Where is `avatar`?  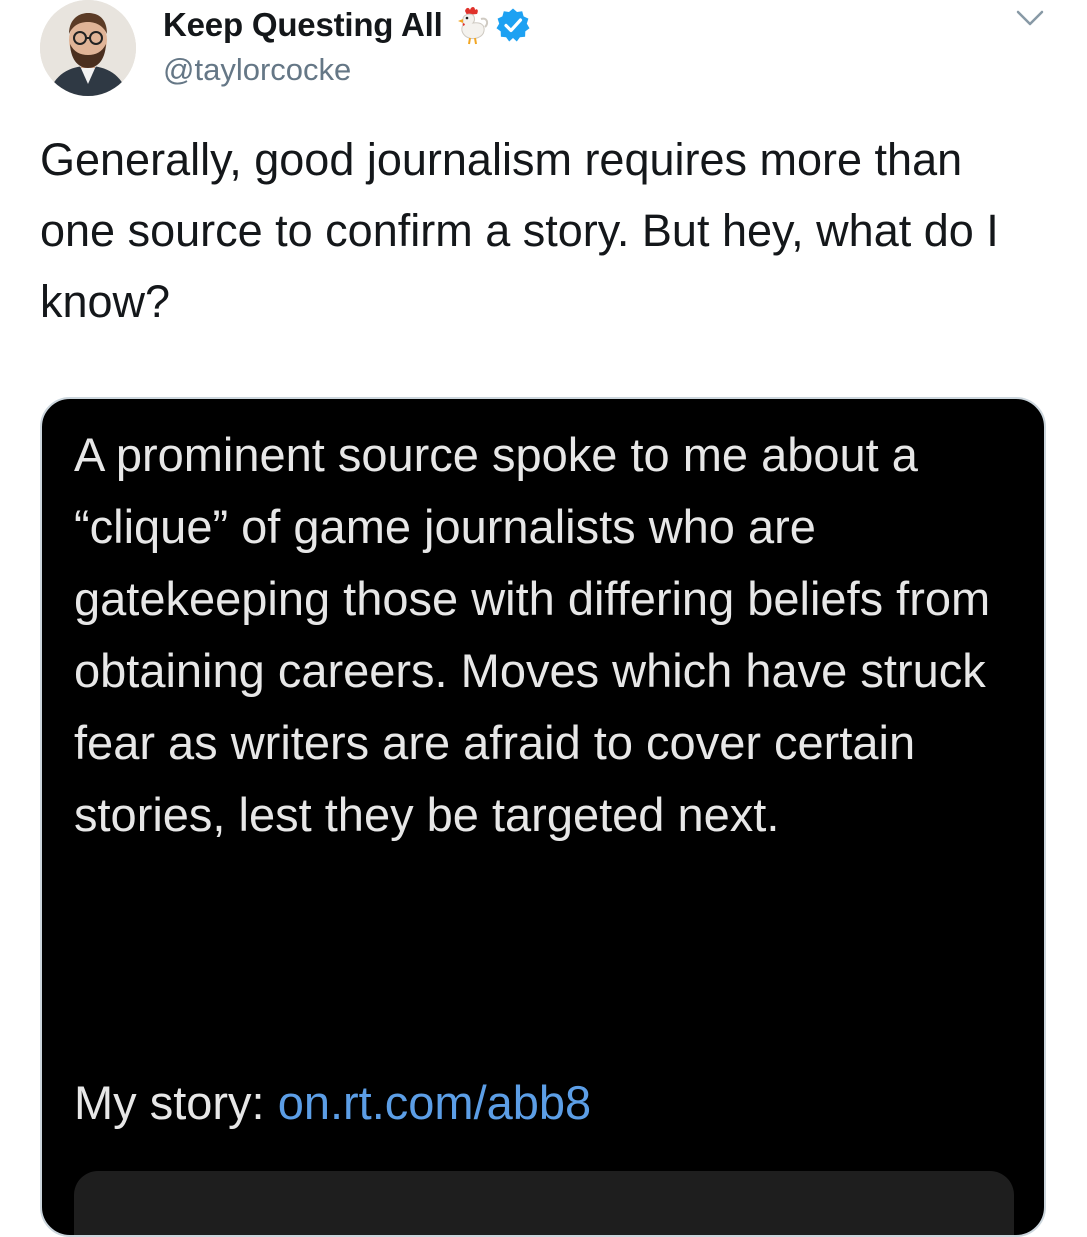
avatar is located at coordinates (88, 48).